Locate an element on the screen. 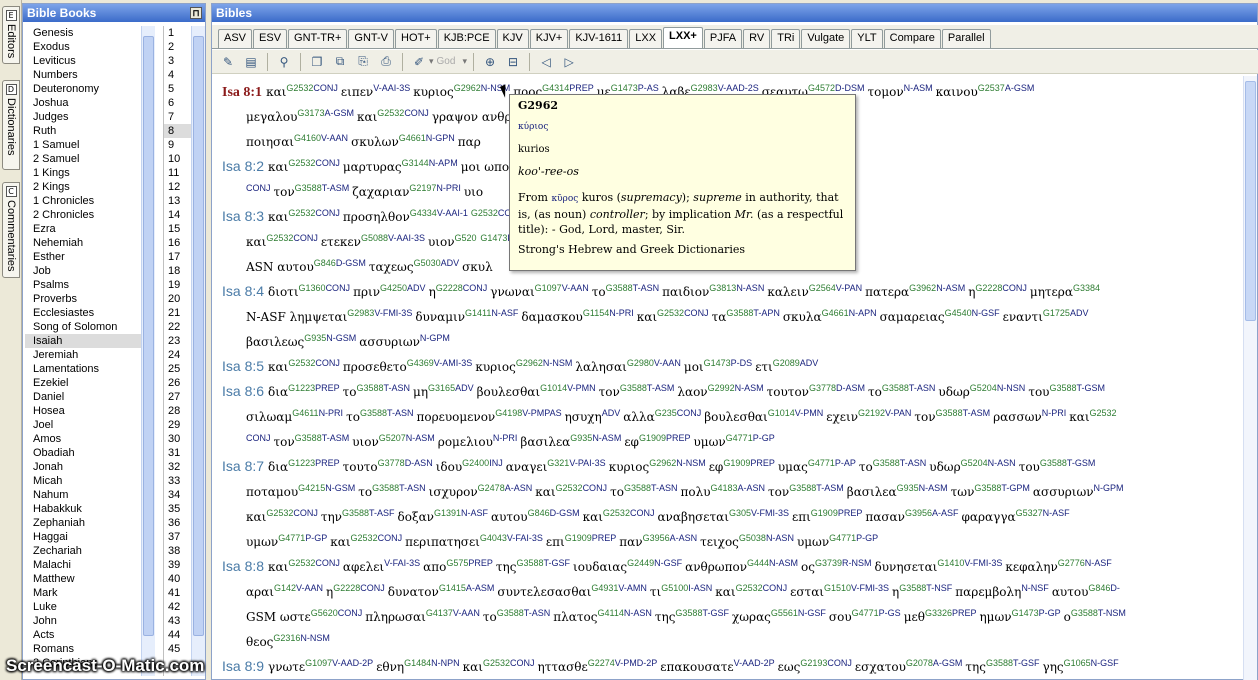  greek-word: γνωναι is located at coordinates (512, 292).